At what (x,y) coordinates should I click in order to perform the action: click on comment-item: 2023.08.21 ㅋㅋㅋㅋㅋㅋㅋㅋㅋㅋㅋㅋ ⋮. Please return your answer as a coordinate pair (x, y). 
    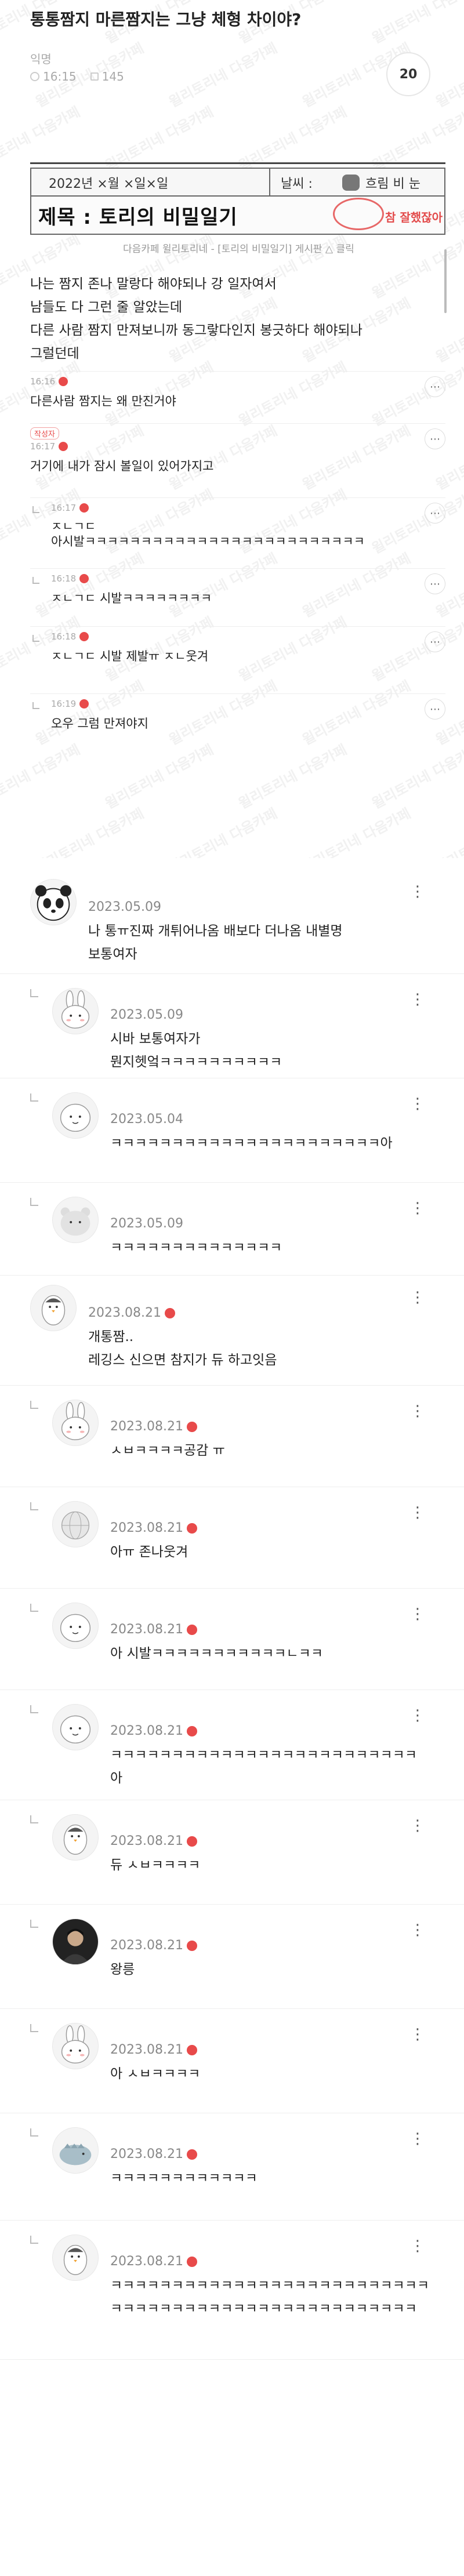
    Looking at the image, I should click on (232, 2167).